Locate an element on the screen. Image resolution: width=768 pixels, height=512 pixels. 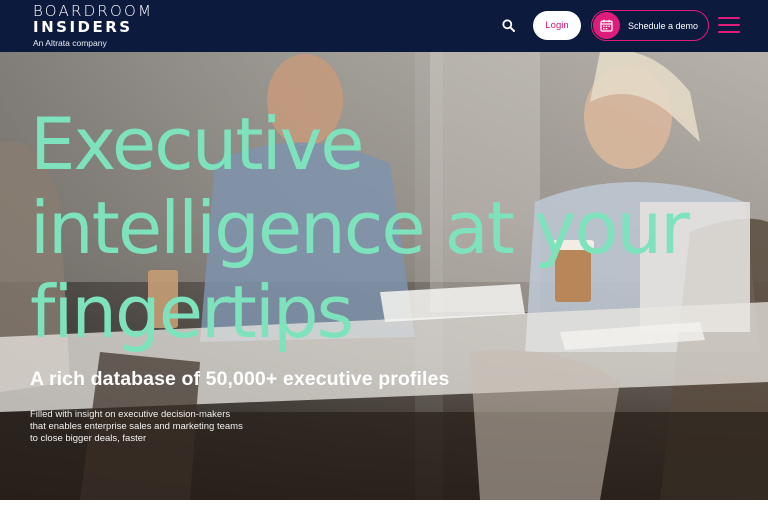
schedule-demo-label: Schedule a demo is located at coordinates (663, 25).